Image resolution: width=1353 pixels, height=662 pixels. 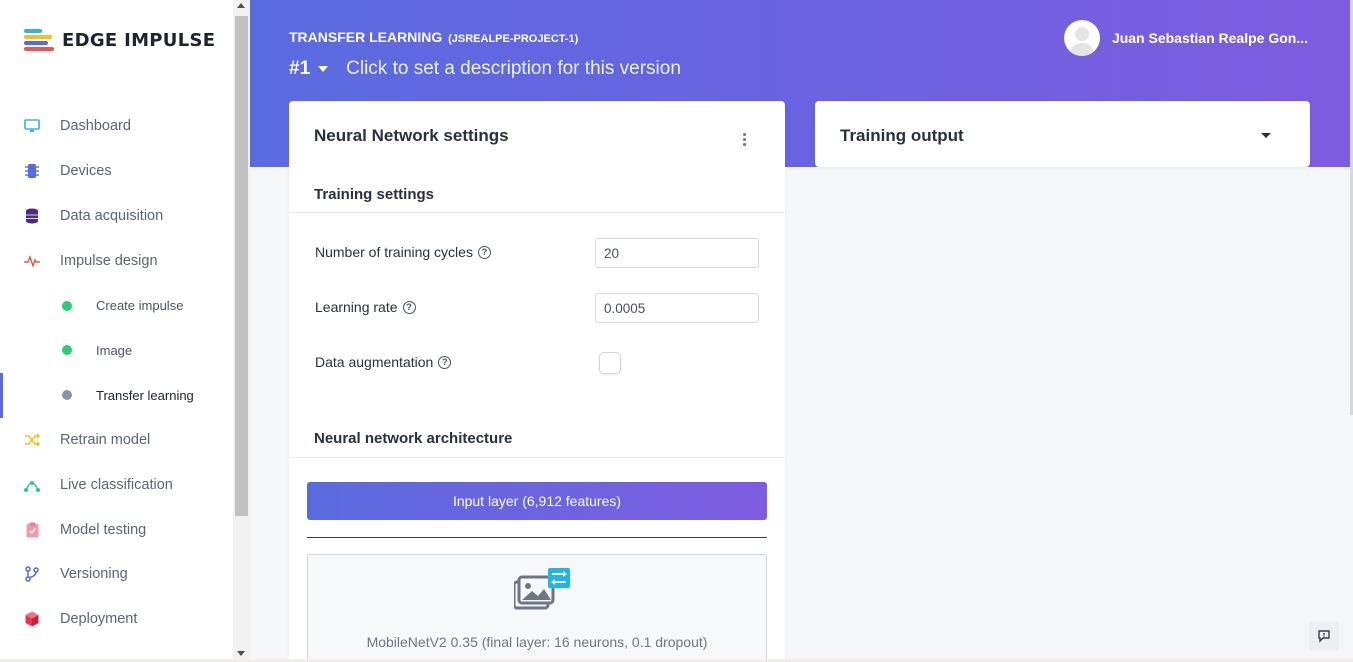 I want to click on sidebar-item-label: Image, so click(x=114, y=350).